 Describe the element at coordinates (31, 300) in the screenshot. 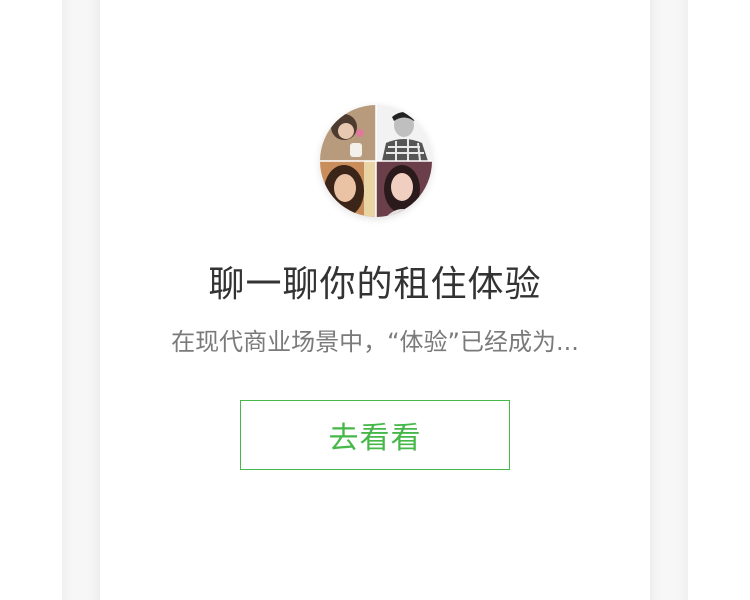

I see `left-adjacent-card` at that location.